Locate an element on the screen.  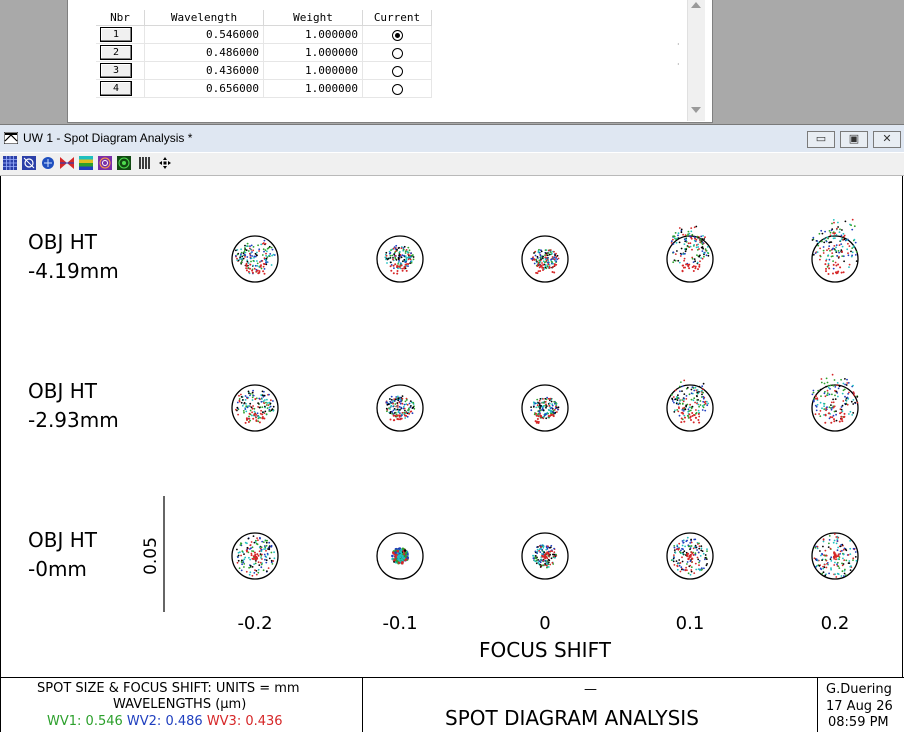
nbr-cell: 1 is located at coordinates (120, 34).